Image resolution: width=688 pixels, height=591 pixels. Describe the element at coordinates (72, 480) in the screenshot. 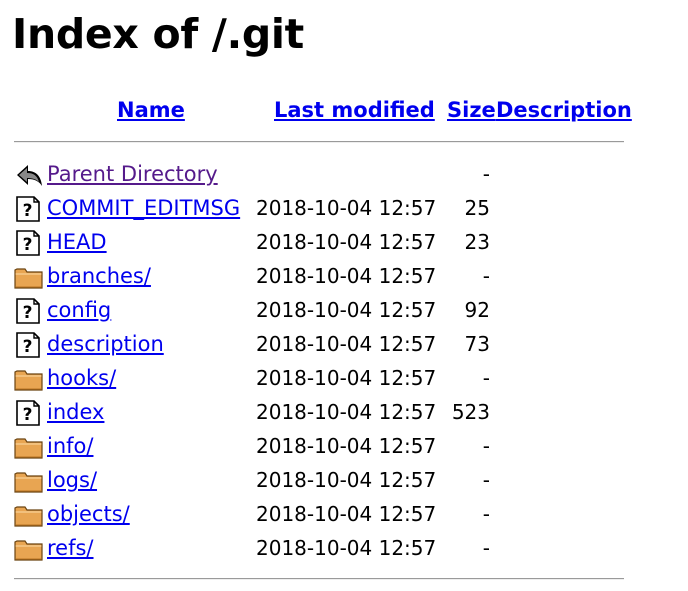

I see `folder-link: logs/` at that location.